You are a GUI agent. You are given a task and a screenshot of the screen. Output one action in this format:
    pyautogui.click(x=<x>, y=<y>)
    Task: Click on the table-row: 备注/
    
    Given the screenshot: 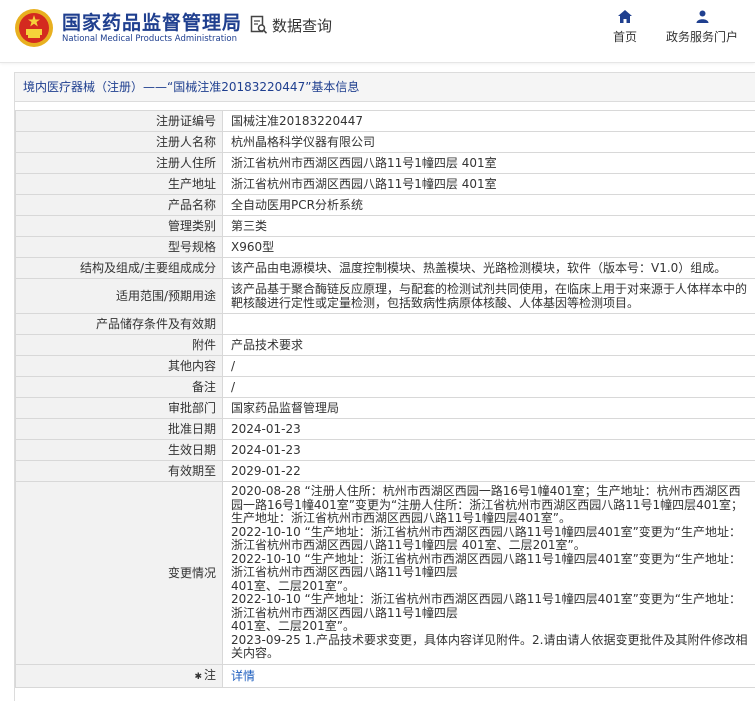 What is the action you would take?
    pyautogui.click(x=385, y=387)
    